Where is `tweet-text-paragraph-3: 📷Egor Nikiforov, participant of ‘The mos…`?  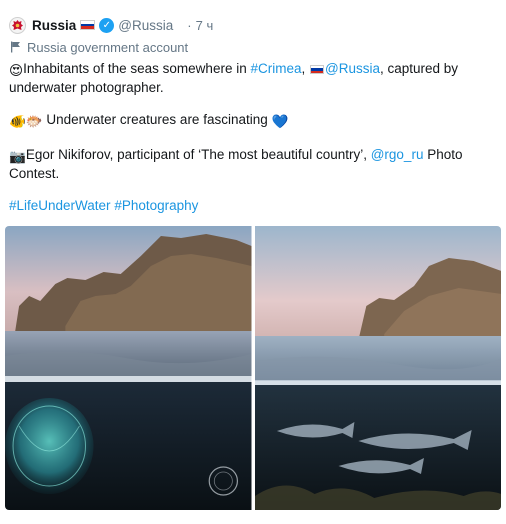
tweet-text-paragraph-3: 📷Egor Nikiforov, participant of ‘The mos… is located at coordinates (244, 164).